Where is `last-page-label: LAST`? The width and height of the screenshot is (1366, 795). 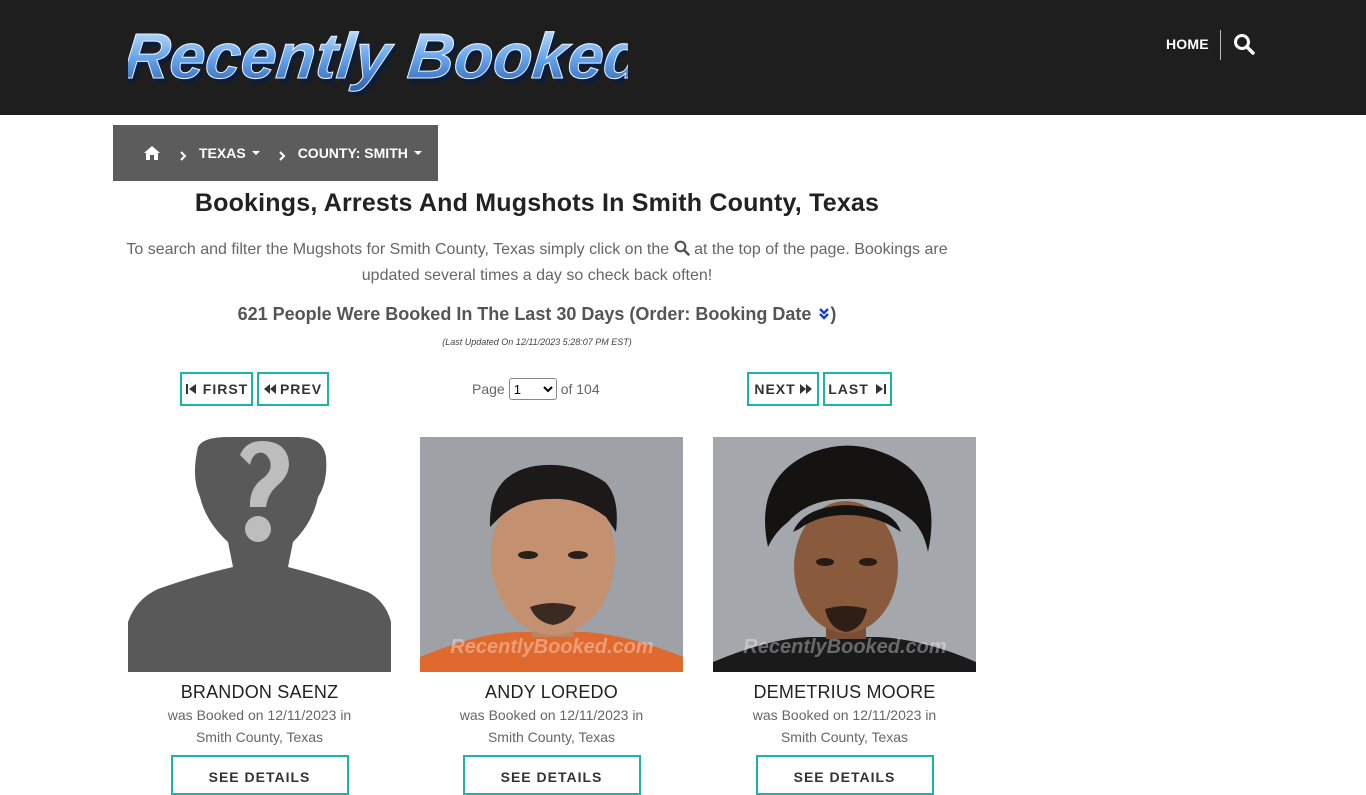 last-page-label: LAST is located at coordinates (848, 389).